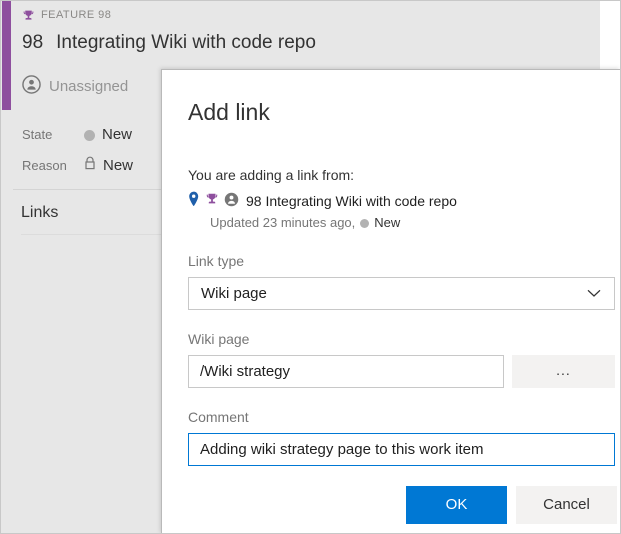  Describe the element at coordinates (566, 505) in the screenshot. I see `cancel-button: Cancel` at that location.